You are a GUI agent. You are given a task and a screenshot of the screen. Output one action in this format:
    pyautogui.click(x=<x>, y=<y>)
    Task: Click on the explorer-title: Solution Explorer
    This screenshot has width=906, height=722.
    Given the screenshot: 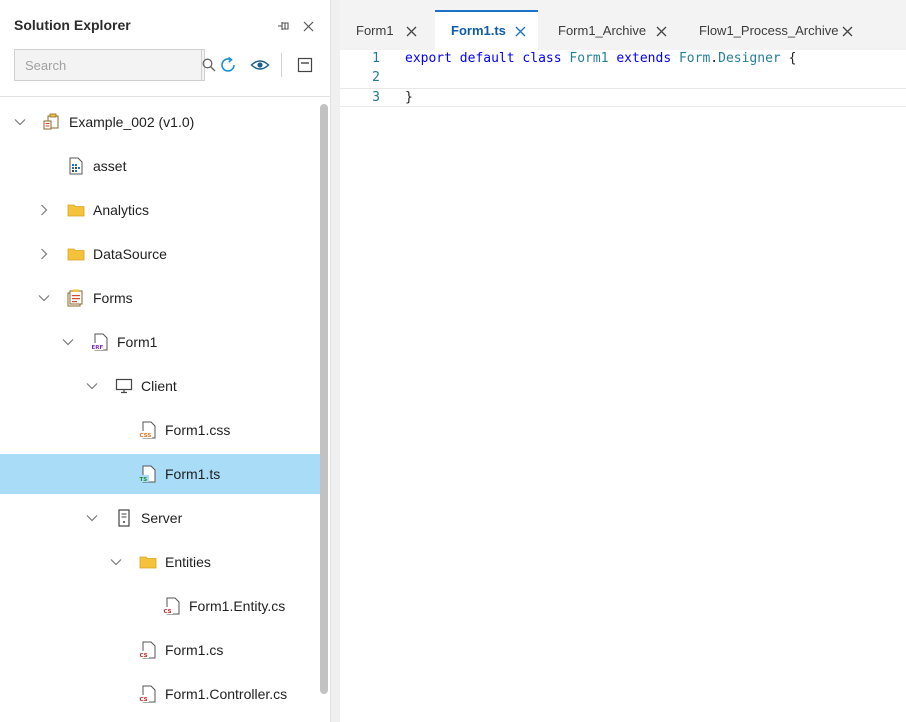 What is the action you would take?
    pyautogui.click(x=72, y=25)
    